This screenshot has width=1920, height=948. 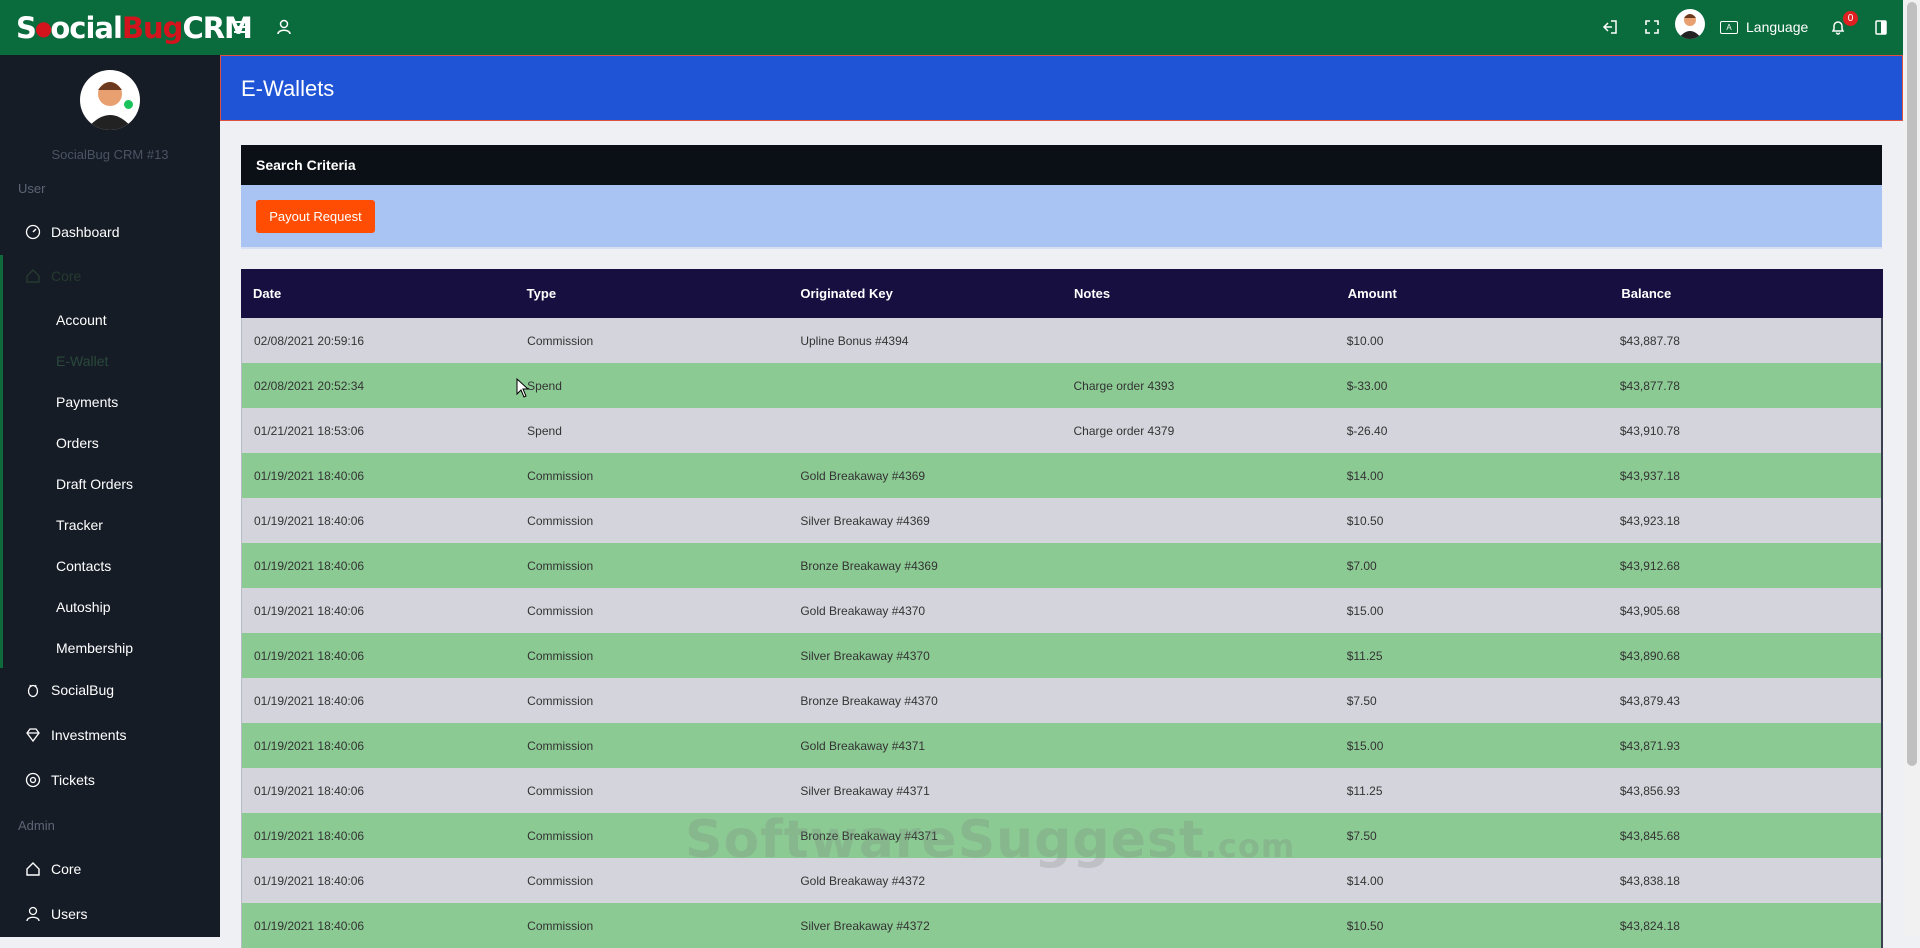 I want to click on notification-badge: 0, so click(x=1850, y=18).